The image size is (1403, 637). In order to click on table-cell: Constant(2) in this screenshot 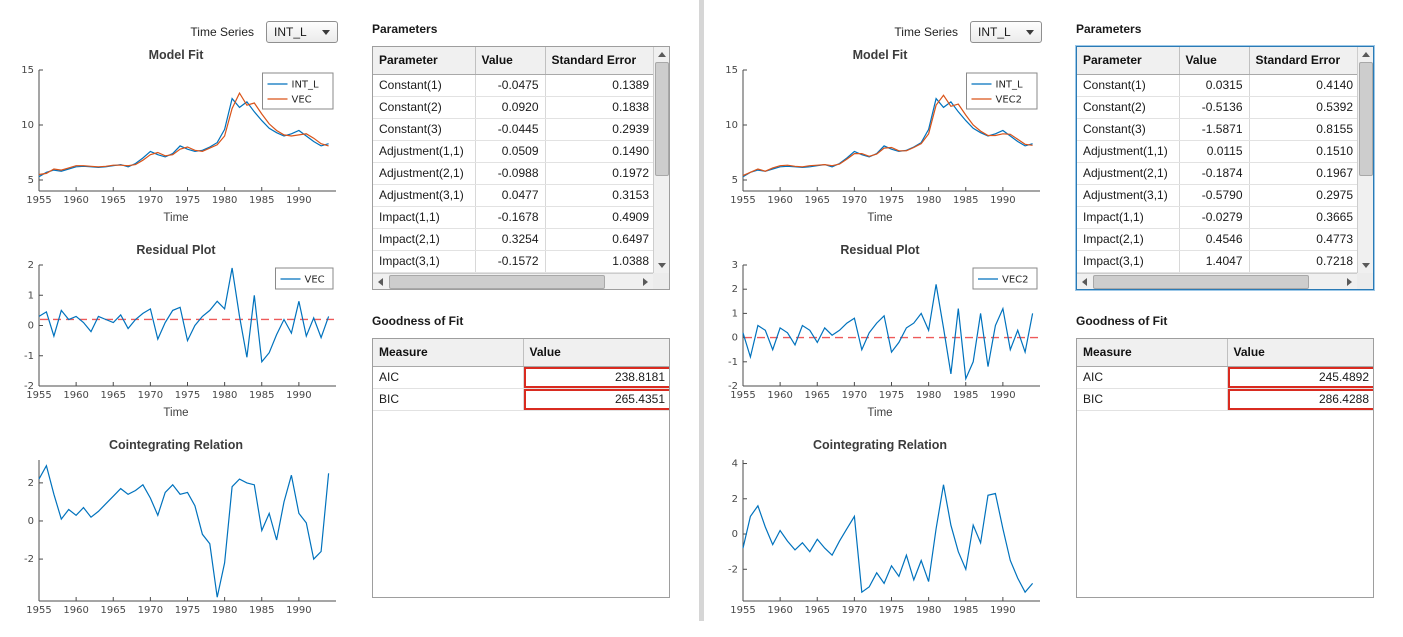, I will do `click(1128, 107)`.